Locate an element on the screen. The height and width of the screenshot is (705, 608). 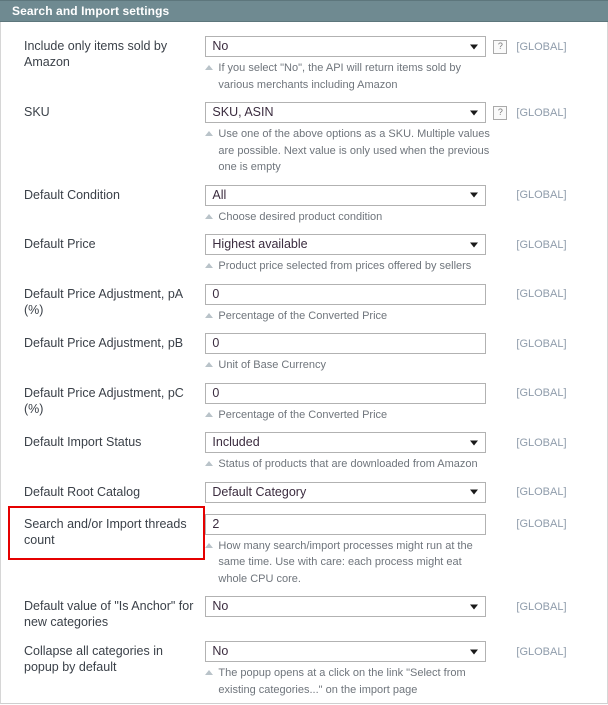
field-hint-text: Unit of Base Currency is located at coordinates (272, 365).